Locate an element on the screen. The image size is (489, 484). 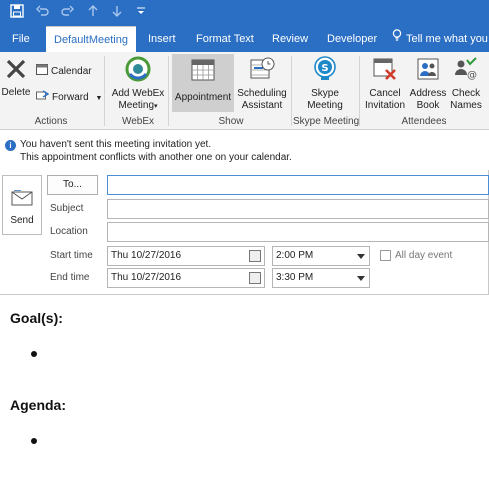
delete-label: Delete is located at coordinates (16, 92).